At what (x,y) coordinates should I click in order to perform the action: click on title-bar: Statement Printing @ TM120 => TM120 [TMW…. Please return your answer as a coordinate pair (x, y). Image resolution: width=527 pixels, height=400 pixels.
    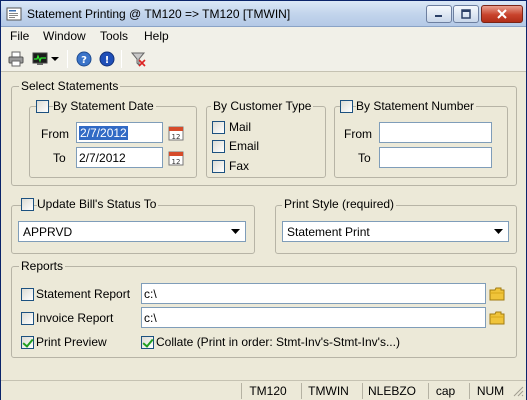
    Looking at the image, I should click on (263, 14).